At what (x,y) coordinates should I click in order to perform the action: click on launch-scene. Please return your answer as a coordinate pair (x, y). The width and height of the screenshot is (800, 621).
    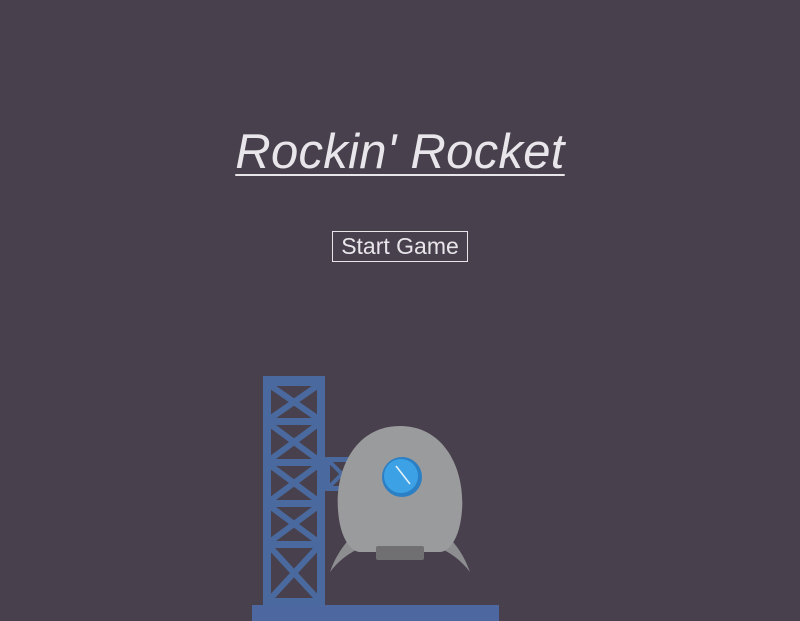
    Looking at the image, I should click on (375, 498).